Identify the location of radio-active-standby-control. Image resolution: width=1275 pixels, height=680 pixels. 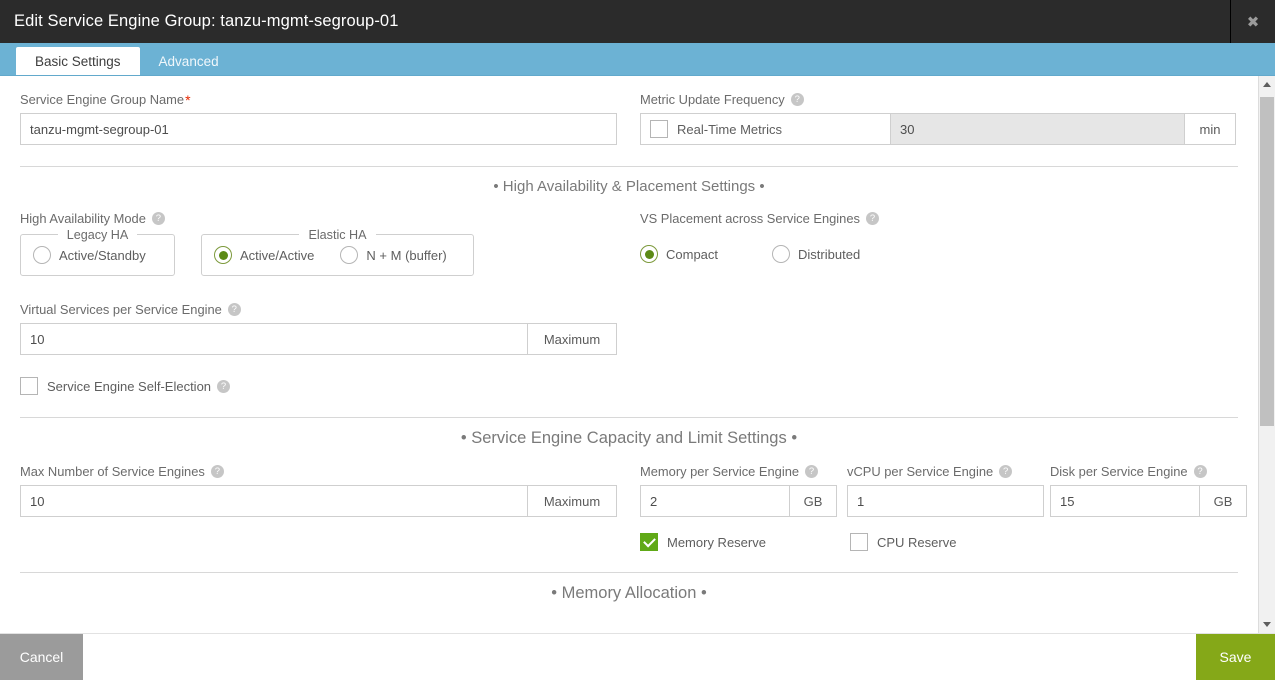
(42, 255).